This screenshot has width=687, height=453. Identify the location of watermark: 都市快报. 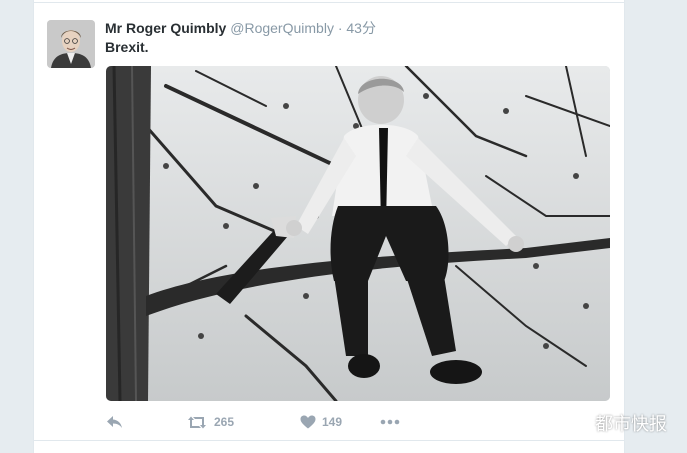
(613, 422).